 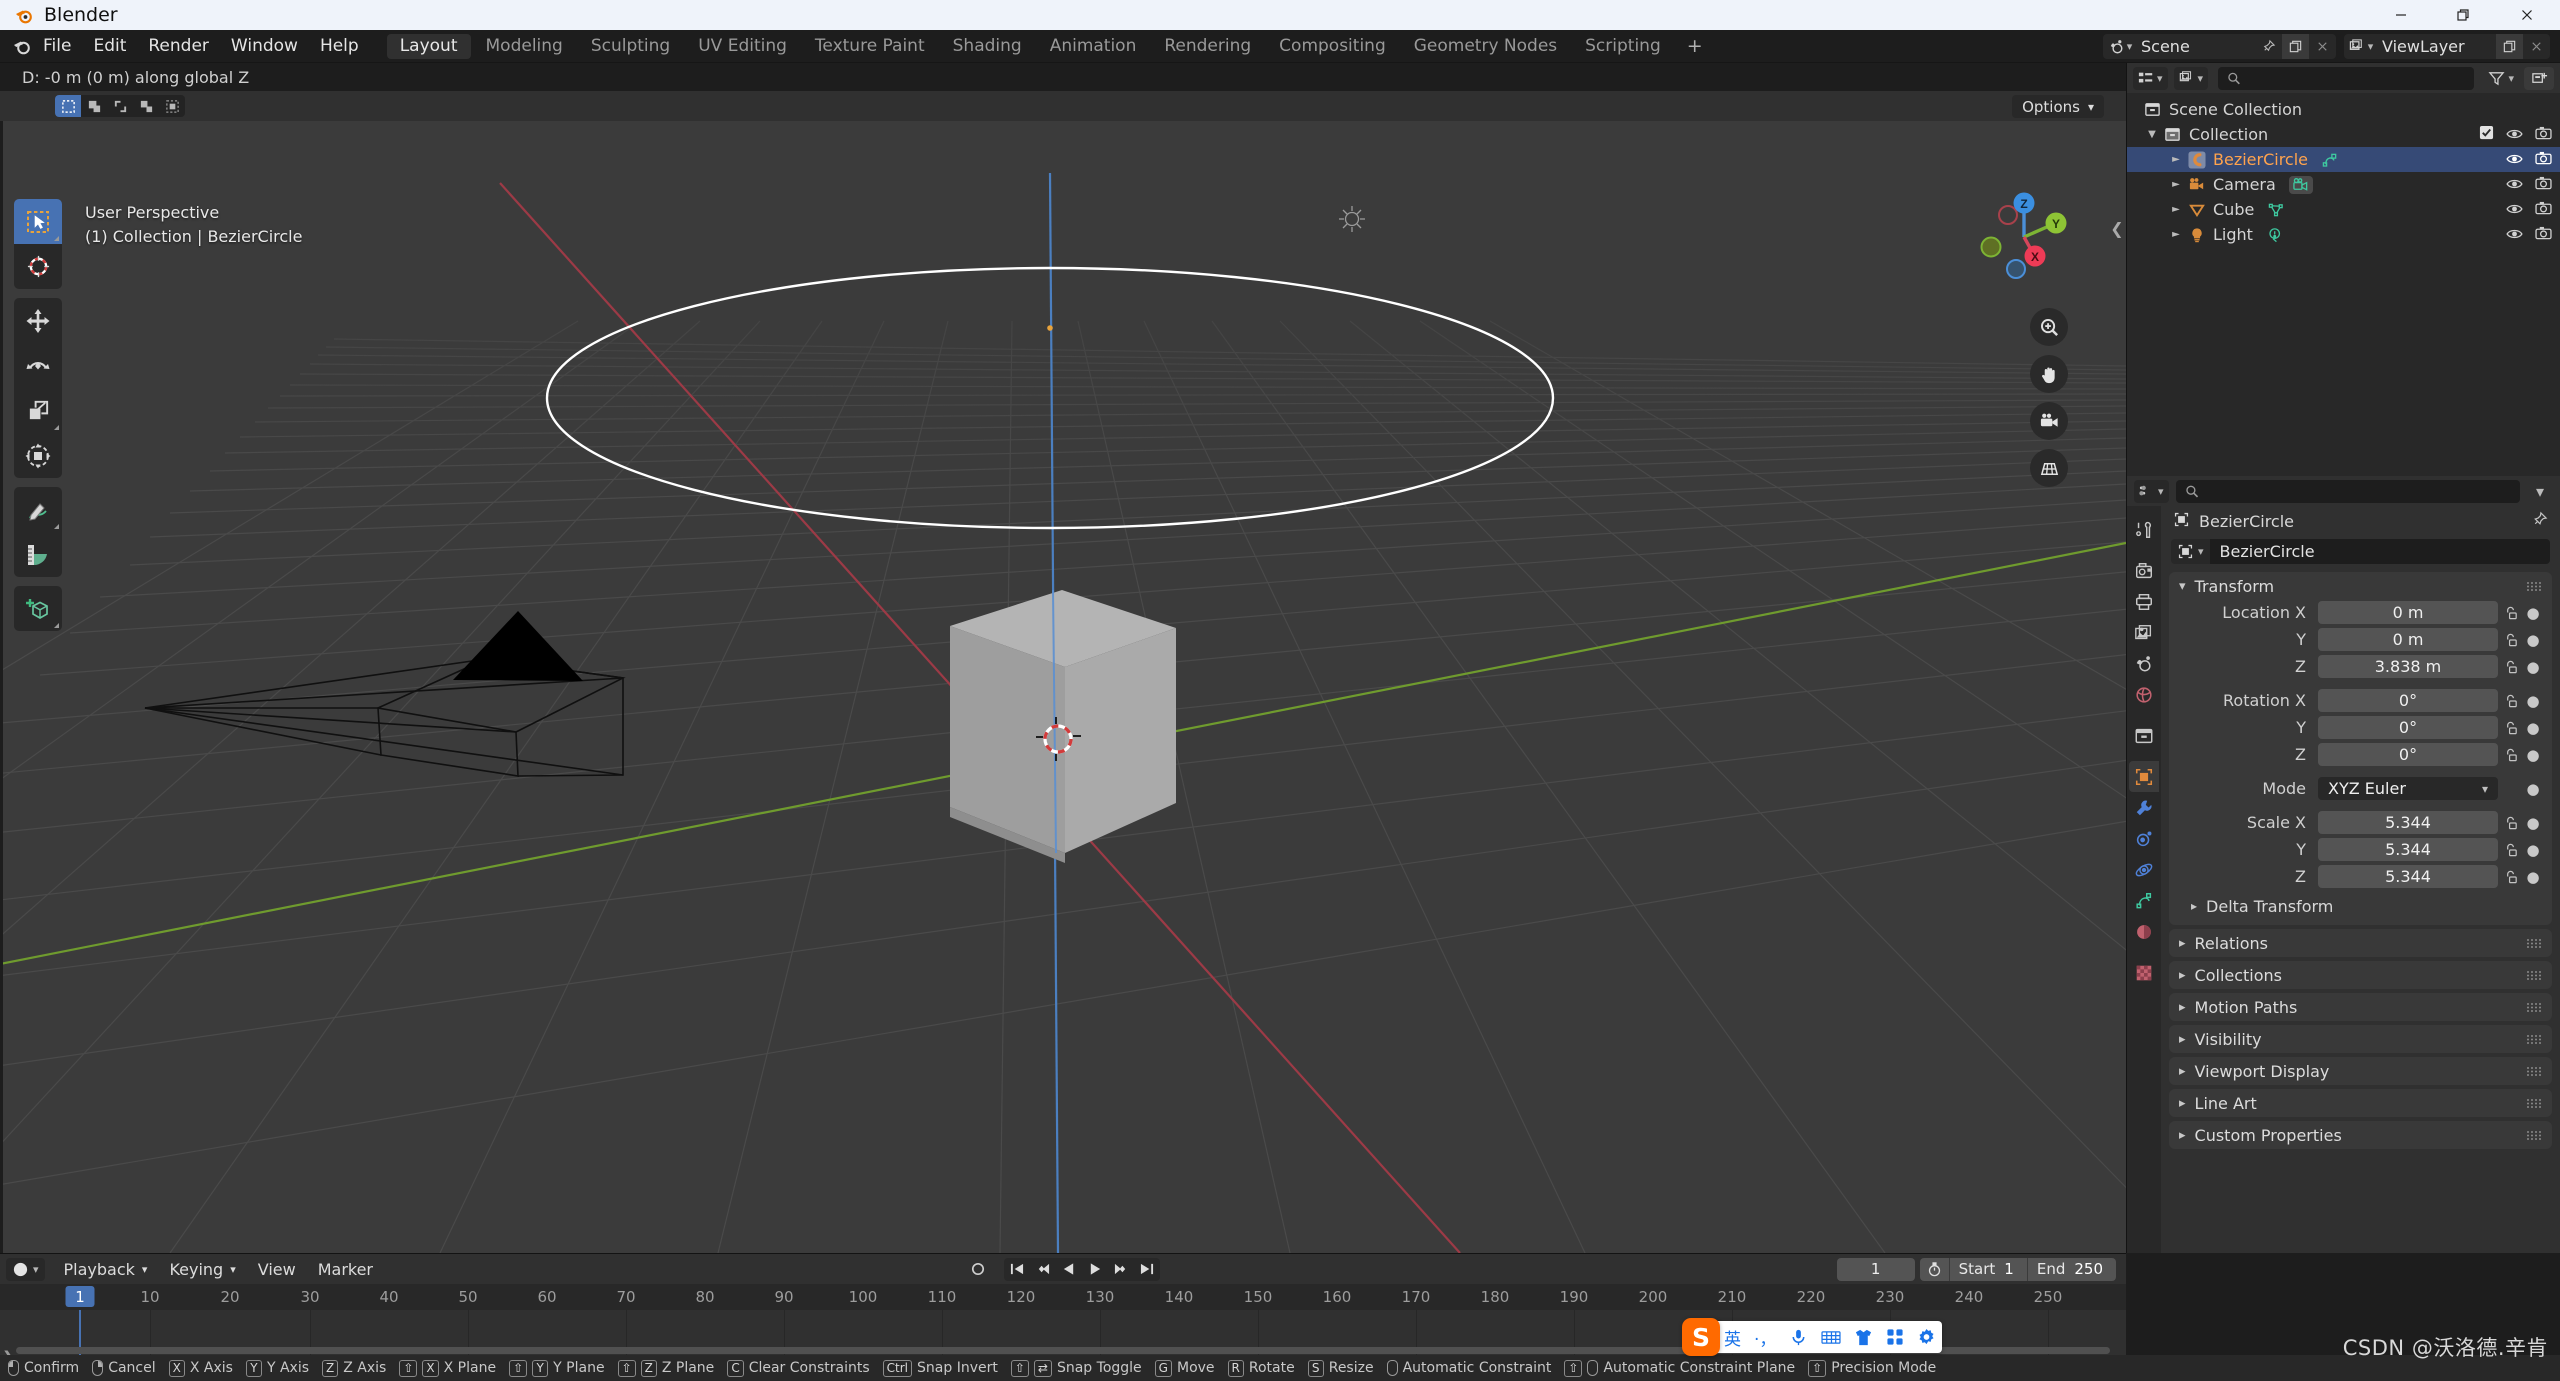 I want to click on workspace-tab-animation: Animation, so click(x=1093, y=46).